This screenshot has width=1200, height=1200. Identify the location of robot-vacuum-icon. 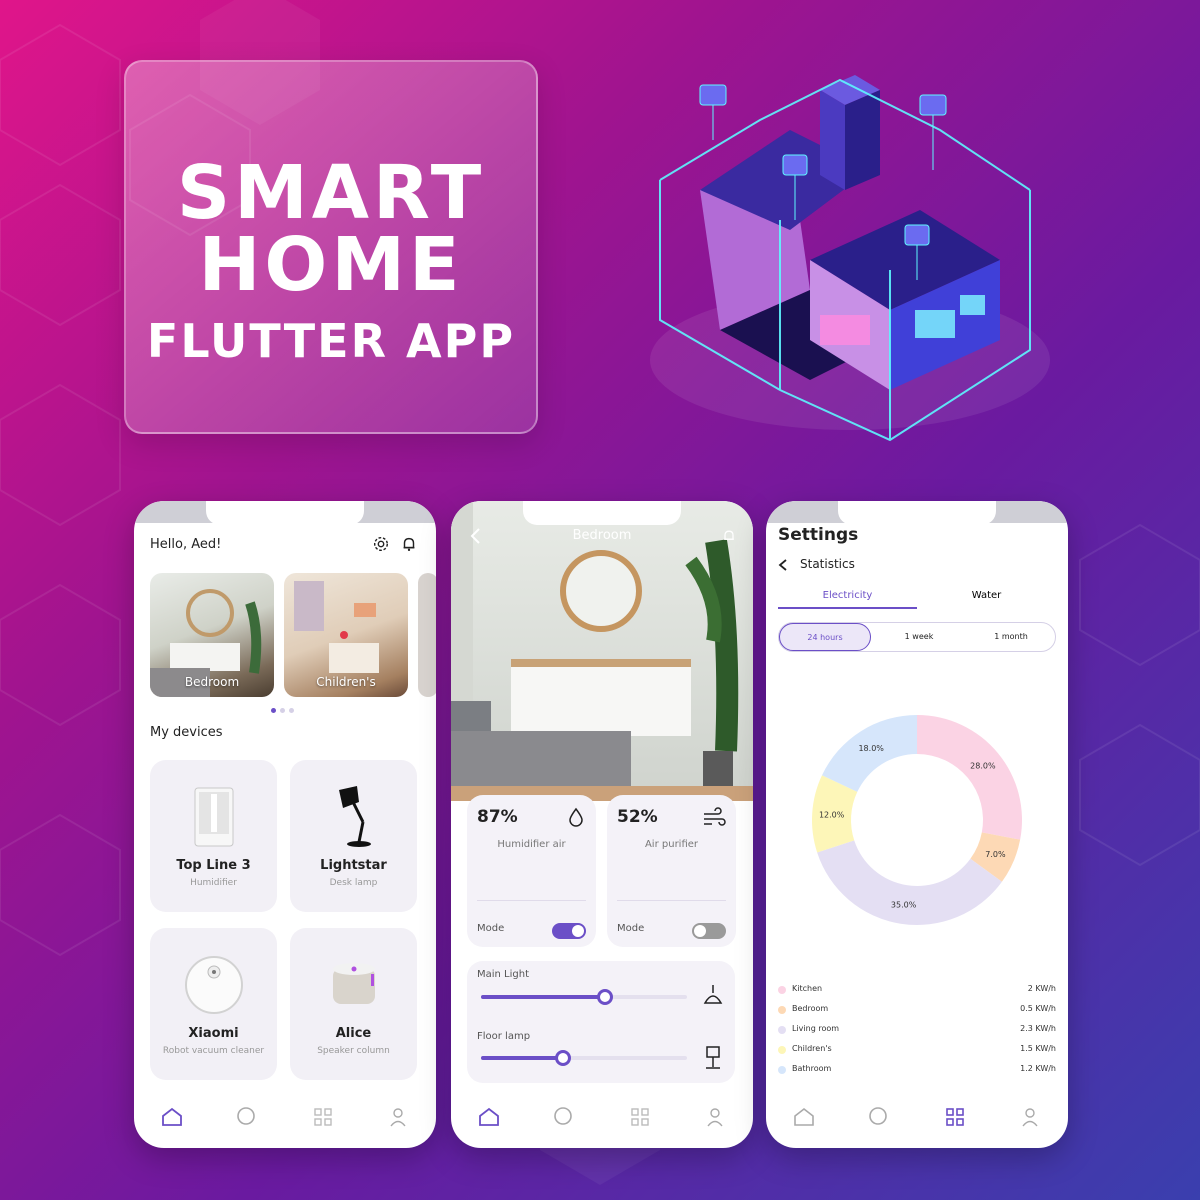
(213, 985).